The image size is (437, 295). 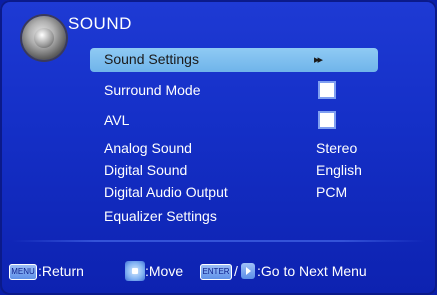 I want to click on menu-item-equalizer-settings: Equalizer Settings, so click(x=234, y=217).